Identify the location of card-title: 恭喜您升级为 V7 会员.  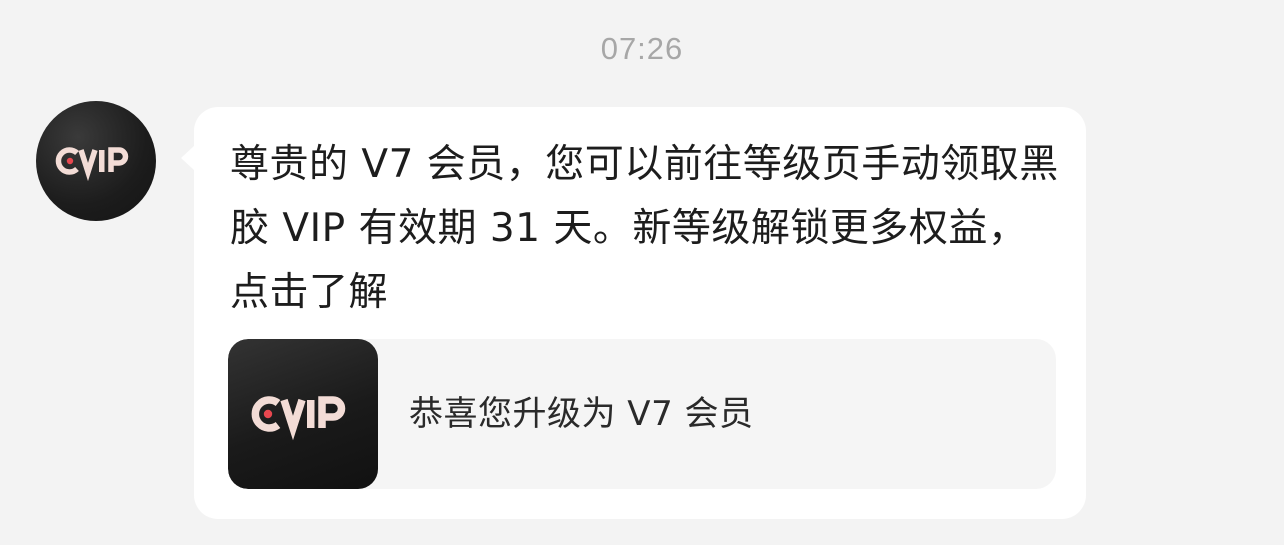
(581, 414).